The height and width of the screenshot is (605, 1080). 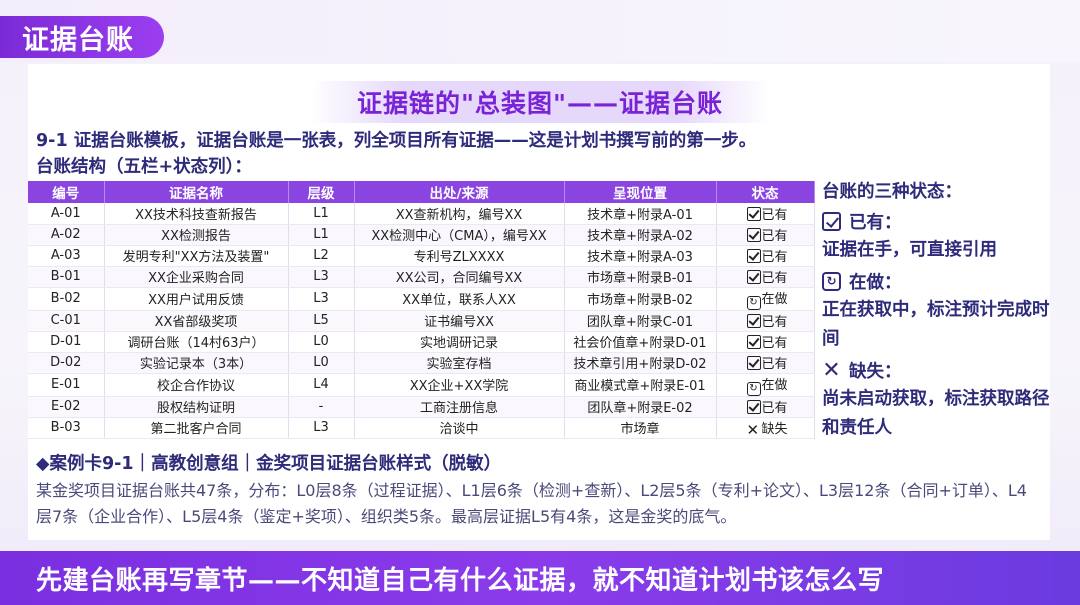 I want to click on status-text: 缺失, so click(x=774, y=429).